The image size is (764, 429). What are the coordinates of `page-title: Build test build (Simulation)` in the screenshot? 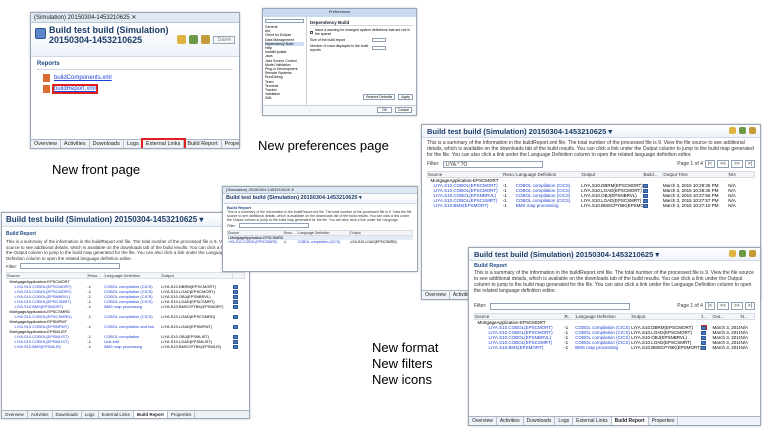 It's located at (109, 30).